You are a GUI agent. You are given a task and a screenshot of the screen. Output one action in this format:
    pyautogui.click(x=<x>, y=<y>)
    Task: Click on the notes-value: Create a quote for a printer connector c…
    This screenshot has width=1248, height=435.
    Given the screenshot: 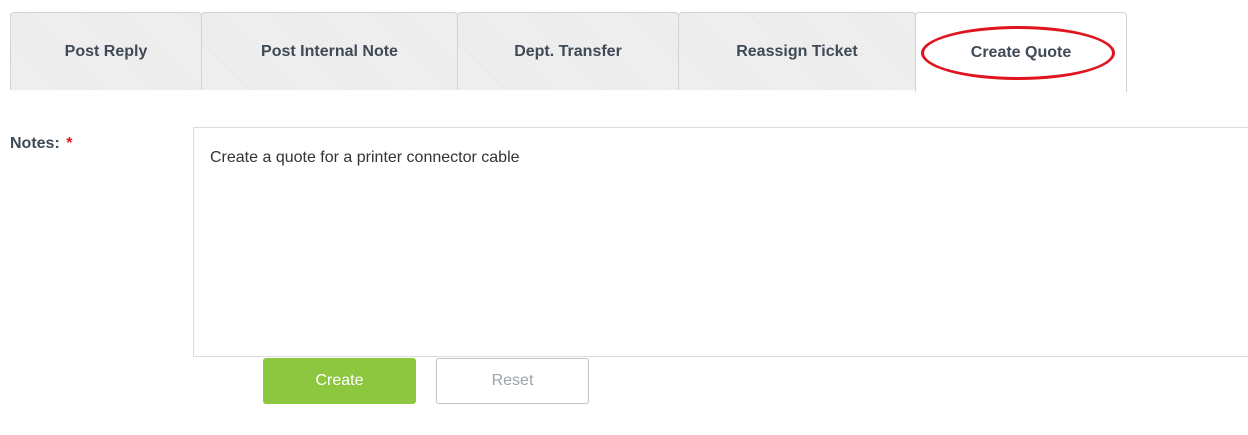 What is the action you would take?
    pyautogui.click(x=365, y=157)
    